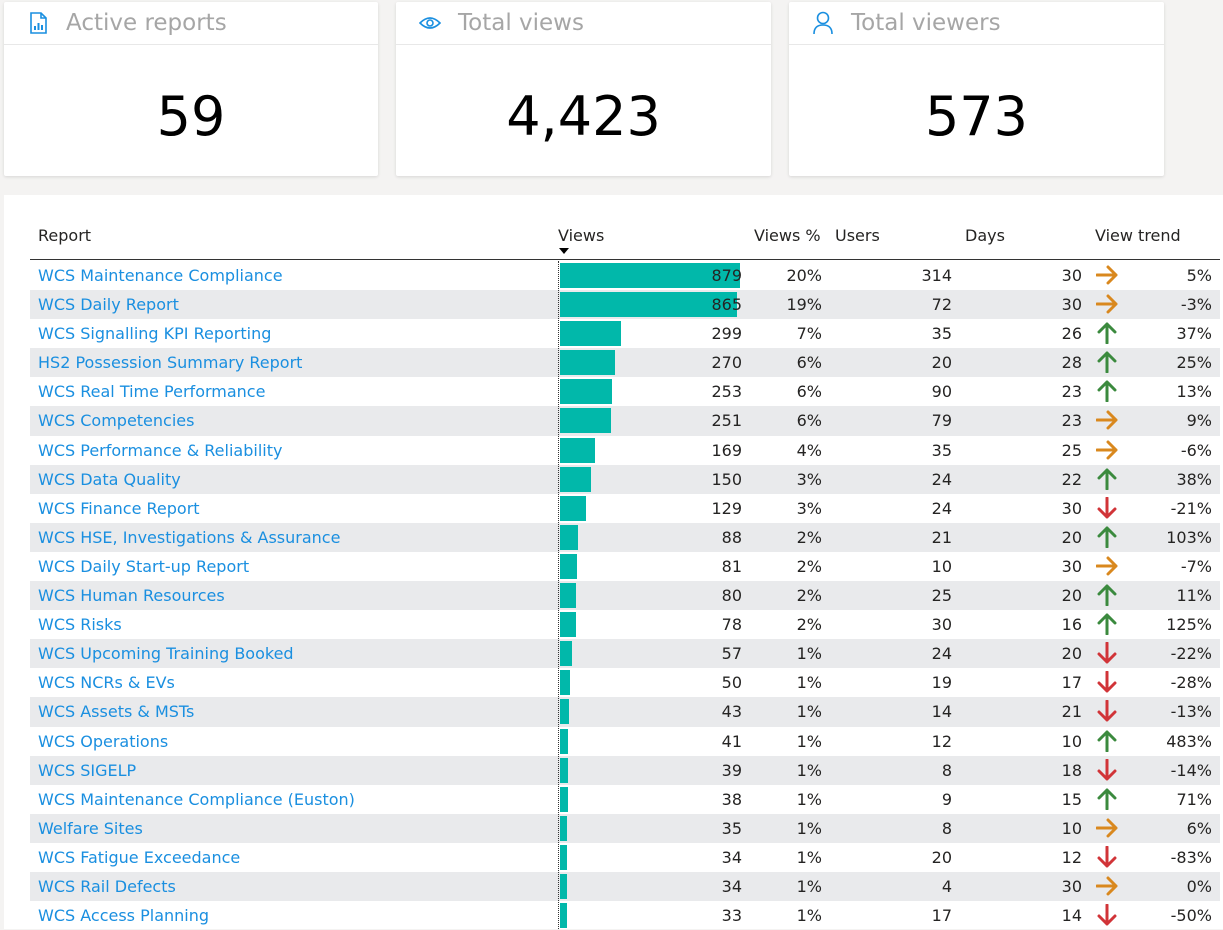 The width and height of the screenshot is (1223, 930). What do you see at coordinates (160, 275) in the screenshot?
I see `report-link: WCS Maintenance Compliance` at bounding box center [160, 275].